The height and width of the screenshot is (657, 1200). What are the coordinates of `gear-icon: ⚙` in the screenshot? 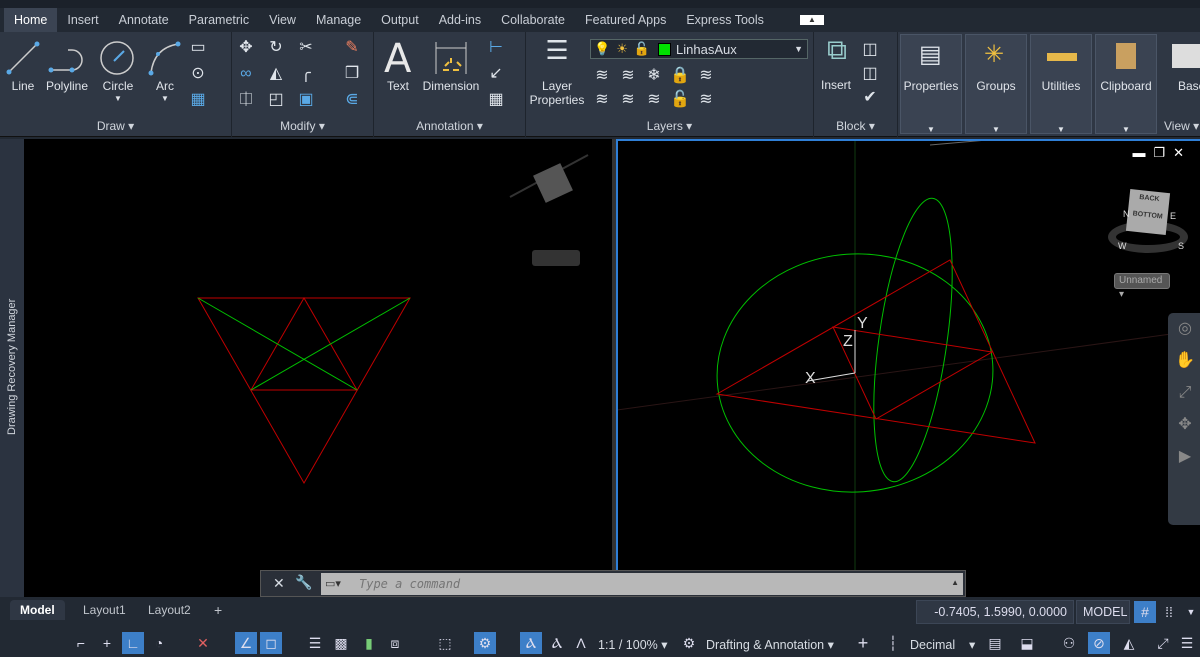 It's located at (689, 643).